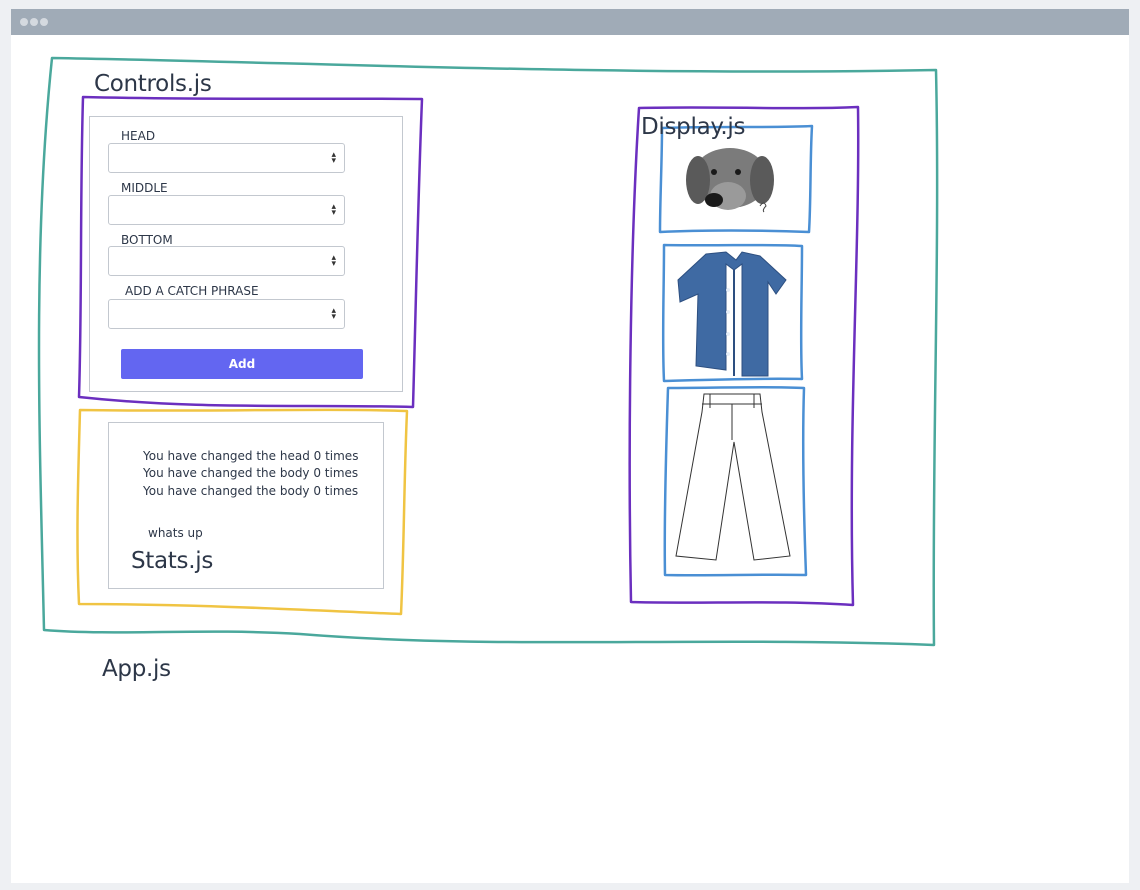  What do you see at coordinates (153, 84) in the screenshot?
I see `controls-js-label: Controls.js` at bounding box center [153, 84].